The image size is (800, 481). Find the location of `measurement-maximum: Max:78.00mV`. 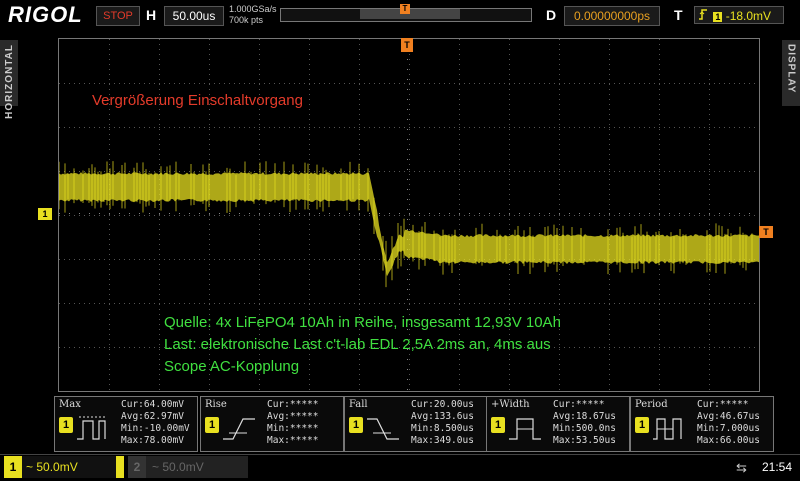

measurement-maximum: Max:78.00mV is located at coordinates (152, 440).